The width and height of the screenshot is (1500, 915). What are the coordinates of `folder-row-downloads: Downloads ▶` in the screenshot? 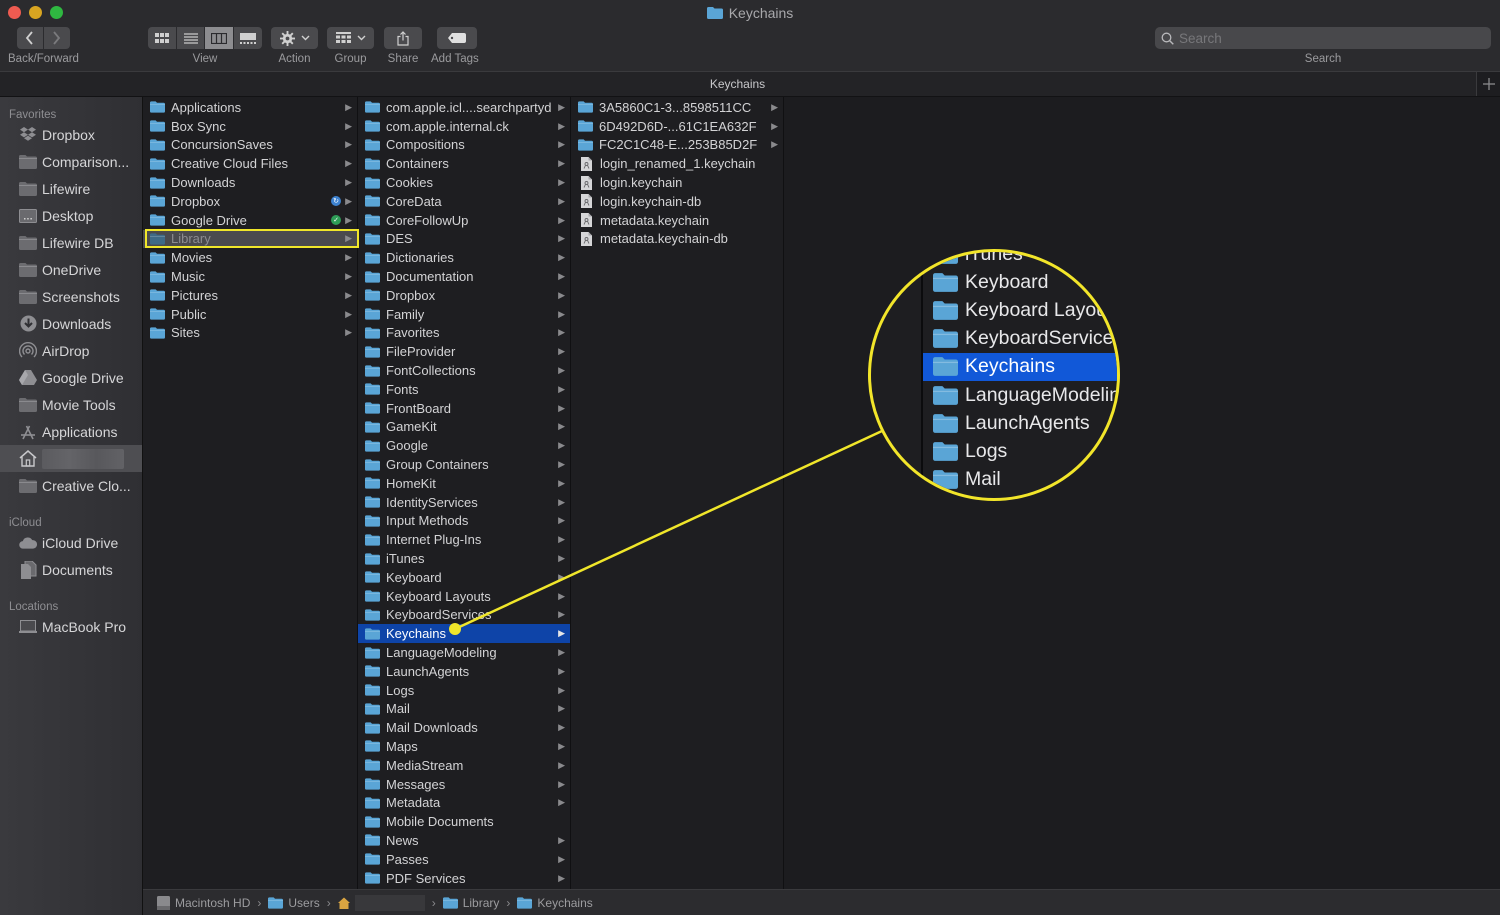 It's located at (250, 182).